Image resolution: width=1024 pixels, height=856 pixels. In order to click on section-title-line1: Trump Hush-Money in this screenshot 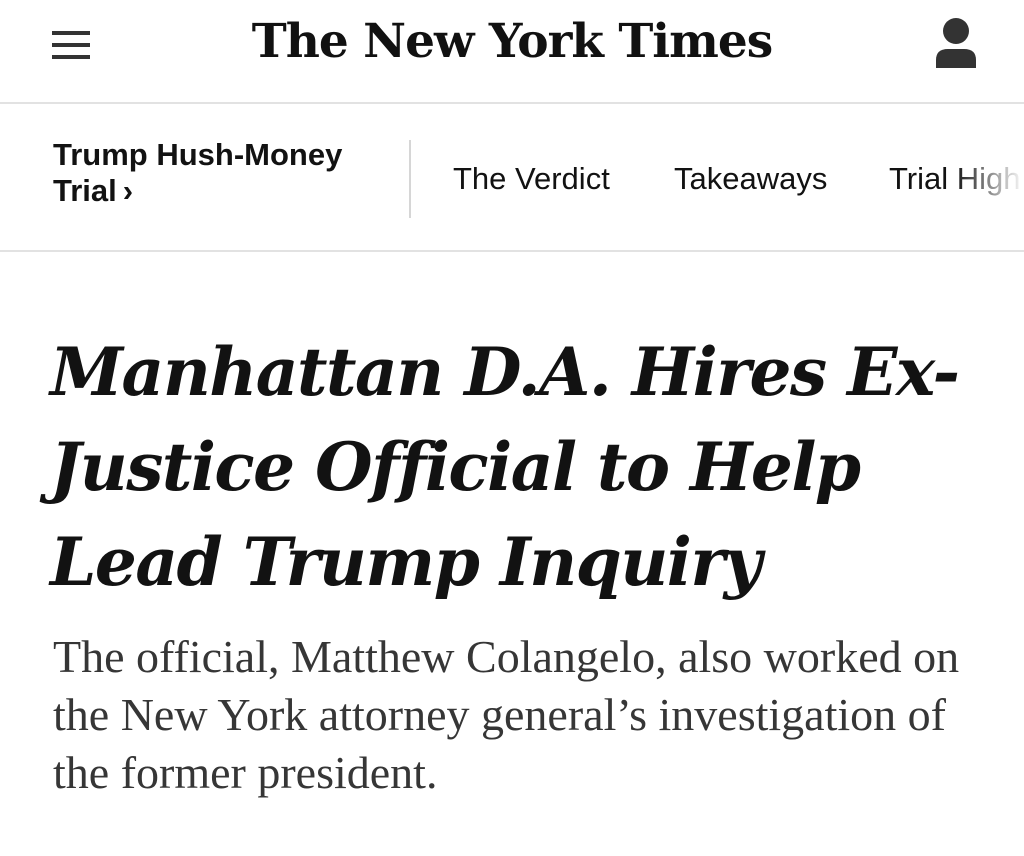, I will do `click(198, 154)`.